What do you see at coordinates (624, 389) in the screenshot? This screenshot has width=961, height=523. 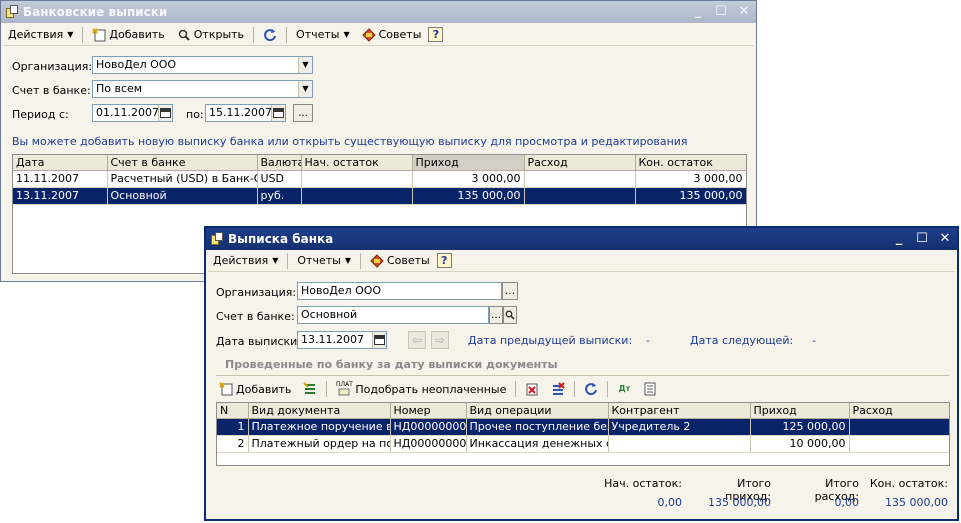 I see `debit-credit-button: Дт` at bounding box center [624, 389].